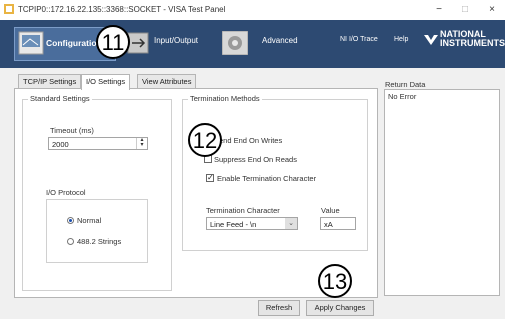  Describe the element at coordinates (492, 10) in the screenshot. I see `close-button: ×` at that location.